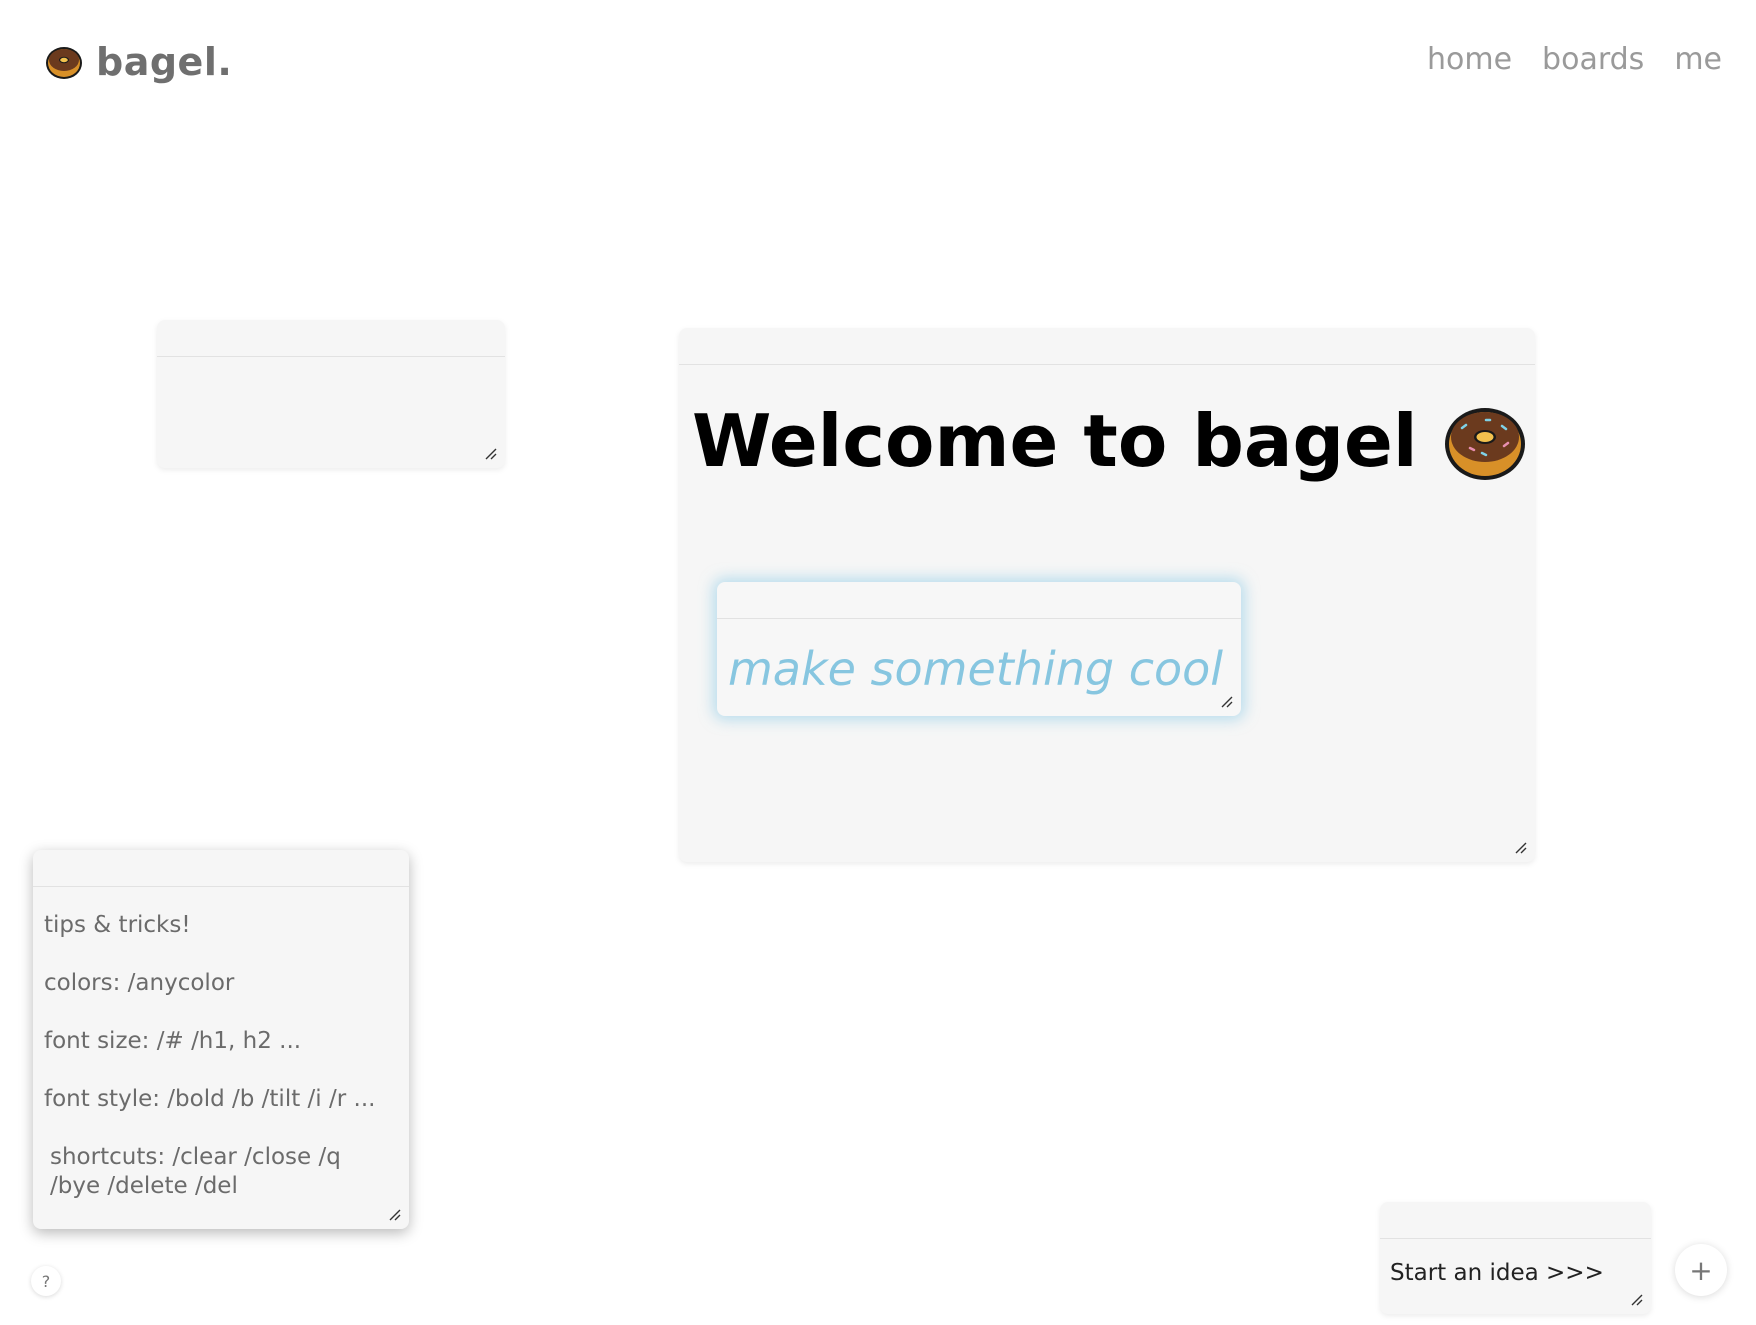 The height and width of the screenshot is (1325, 1756). I want to click on help-label: ?, so click(46, 1281).